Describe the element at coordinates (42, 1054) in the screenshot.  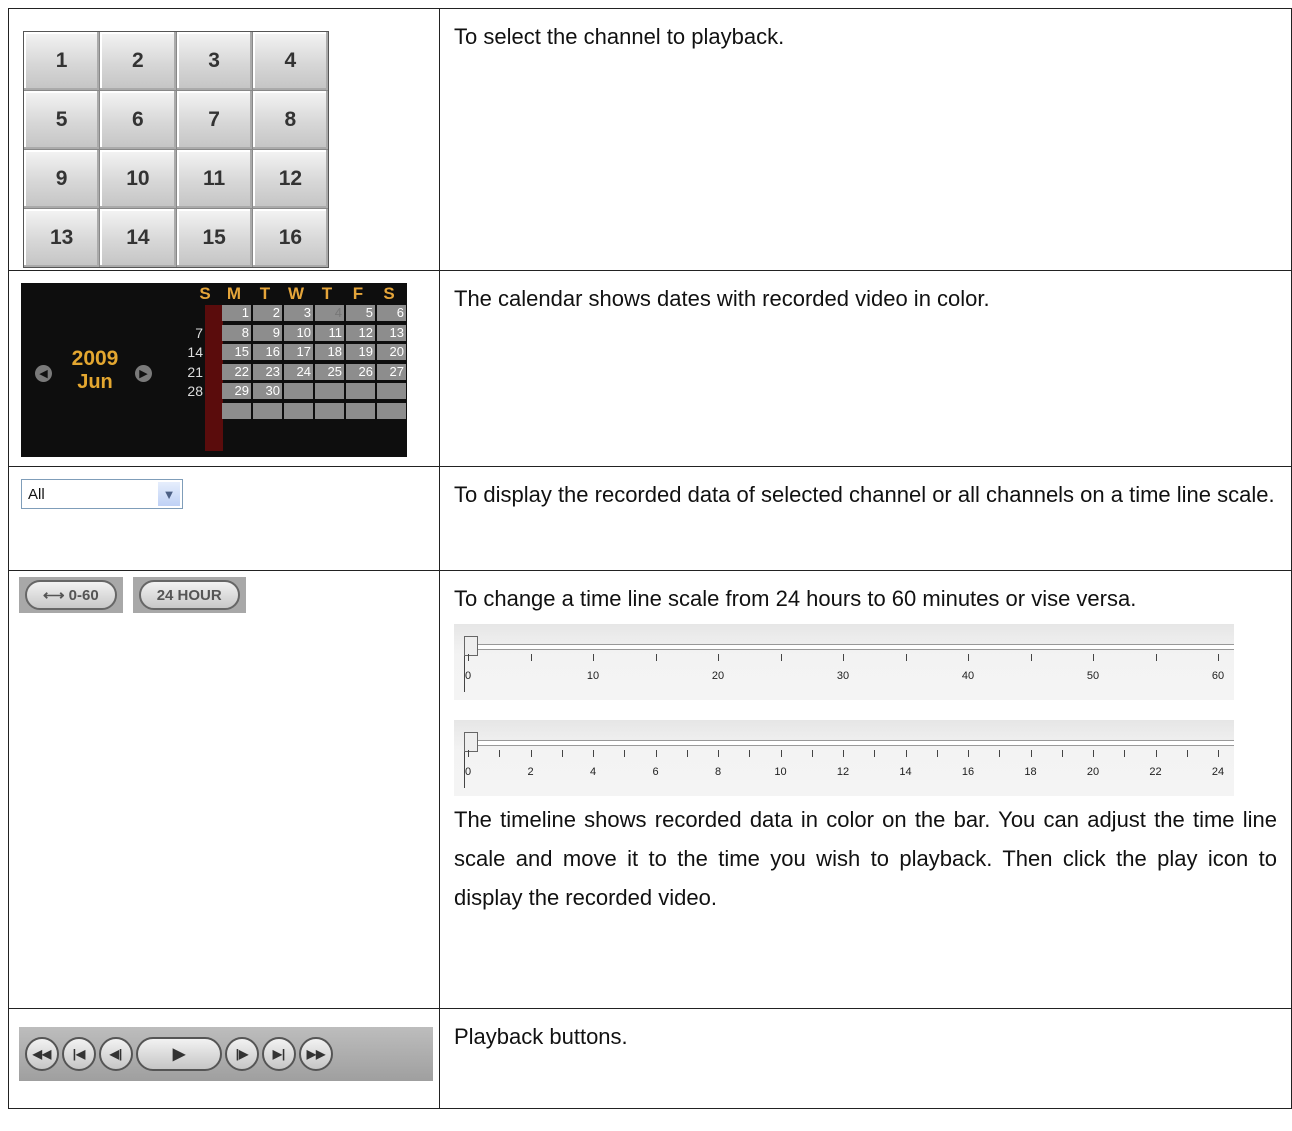
I see `fast-rewind-icon: ◀◀` at that location.